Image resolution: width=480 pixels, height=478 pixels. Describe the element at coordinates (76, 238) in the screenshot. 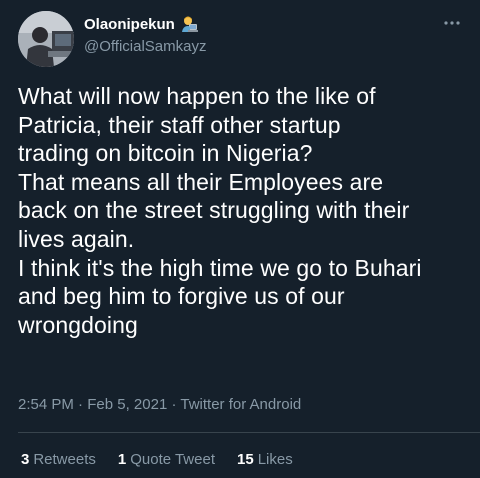

I see `tweet-text-line: lives again.` at that location.